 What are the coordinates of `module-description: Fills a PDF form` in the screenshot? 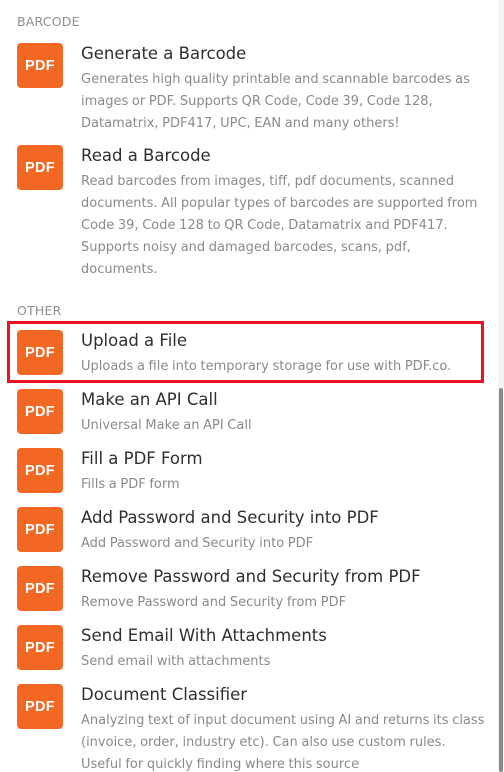 It's located at (130, 484).